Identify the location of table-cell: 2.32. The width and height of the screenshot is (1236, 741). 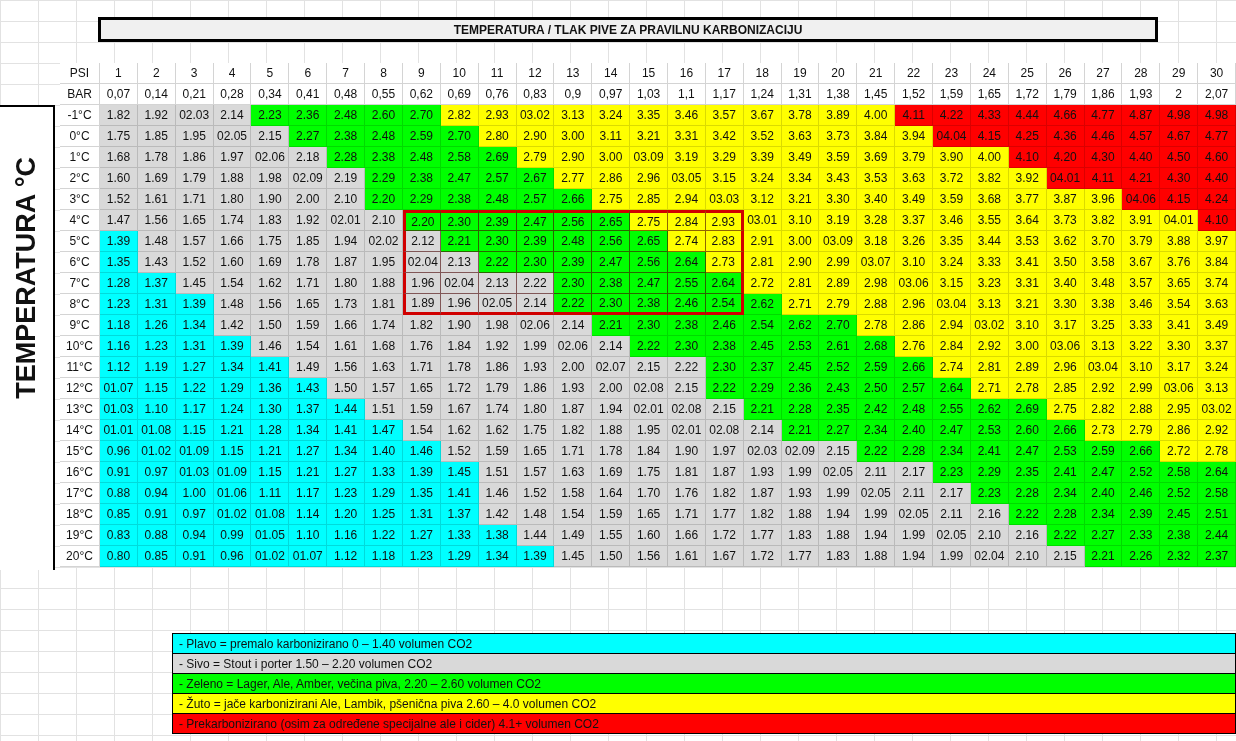
(1179, 556).